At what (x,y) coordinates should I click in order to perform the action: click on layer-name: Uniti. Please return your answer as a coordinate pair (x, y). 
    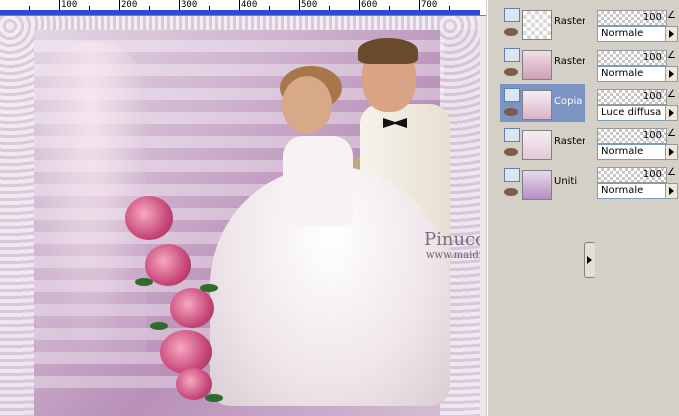
    Looking at the image, I should click on (566, 181).